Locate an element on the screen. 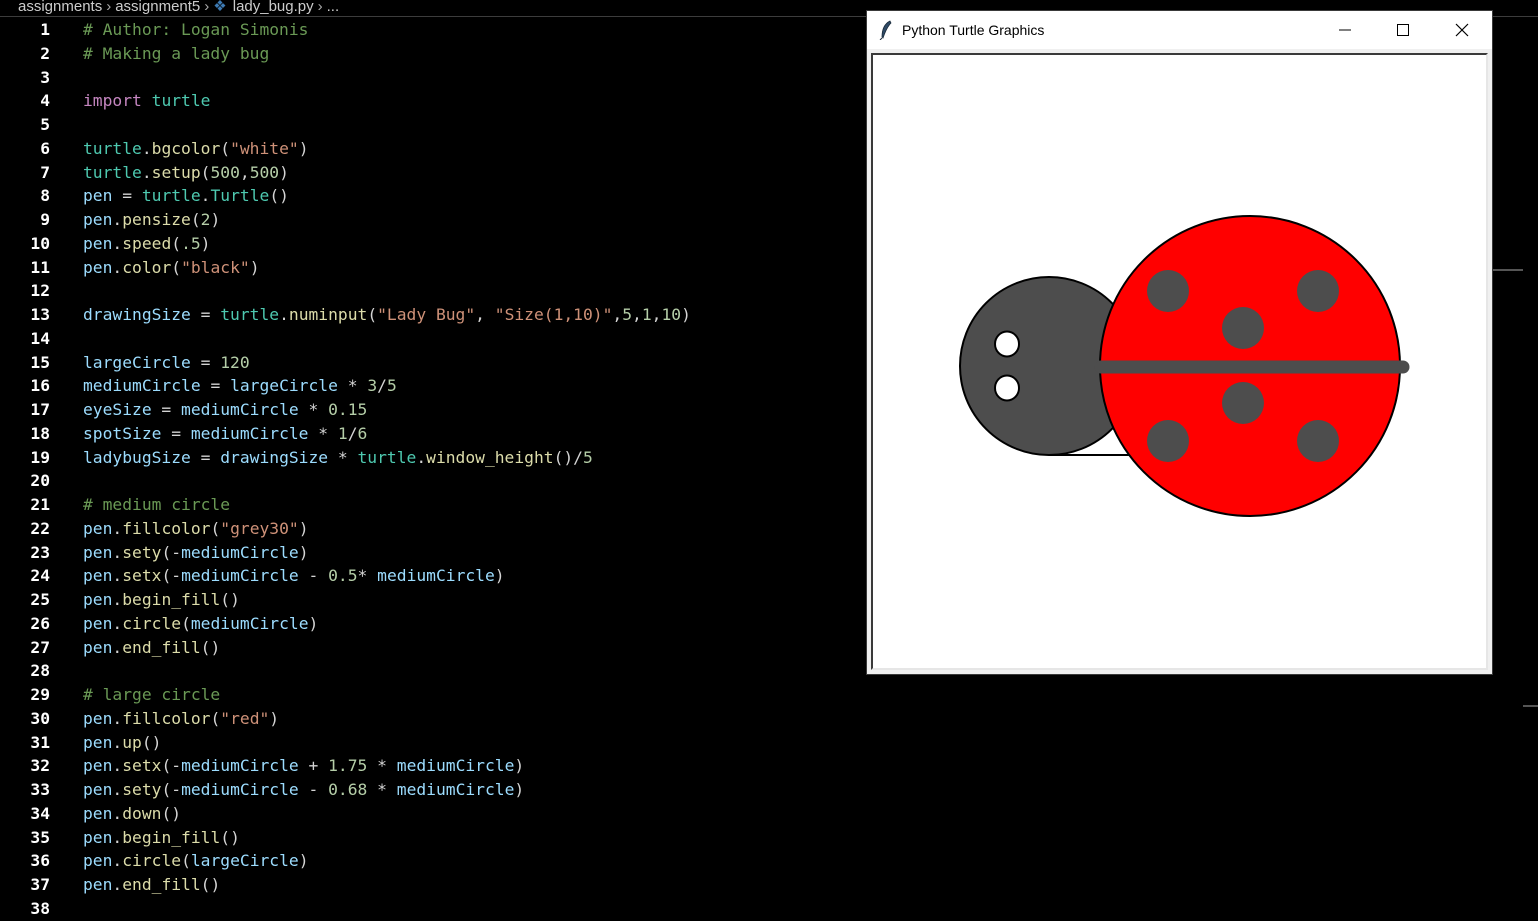 Image resolution: width=1538 pixels, height=921 pixels. code-line: 18 spotSize = mediumCircle * 1/6 is located at coordinates (430, 434).